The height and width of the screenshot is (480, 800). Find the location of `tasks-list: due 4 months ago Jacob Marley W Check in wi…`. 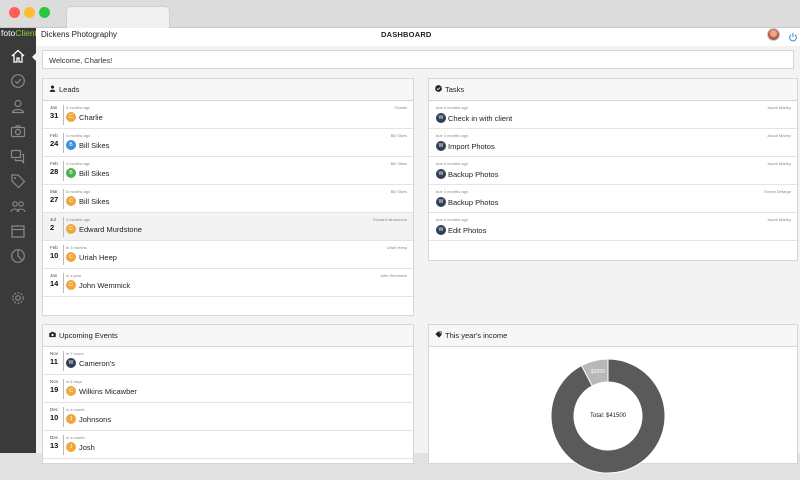

tasks-list: due 4 months ago Jacob Marley W Check in wi… is located at coordinates (613, 171).